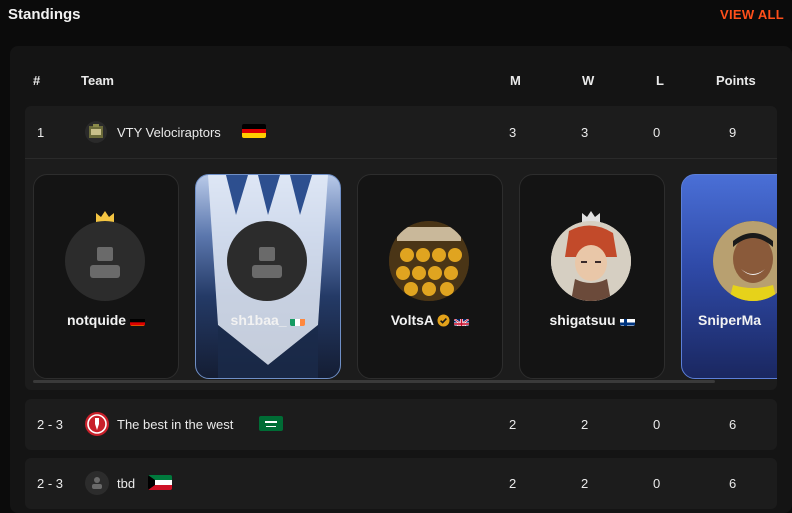 This screenshot has height=513, width=792. Describe the element at coordinates (660, 80) in the screenshot. I see `col-losses-header: L` at that location.